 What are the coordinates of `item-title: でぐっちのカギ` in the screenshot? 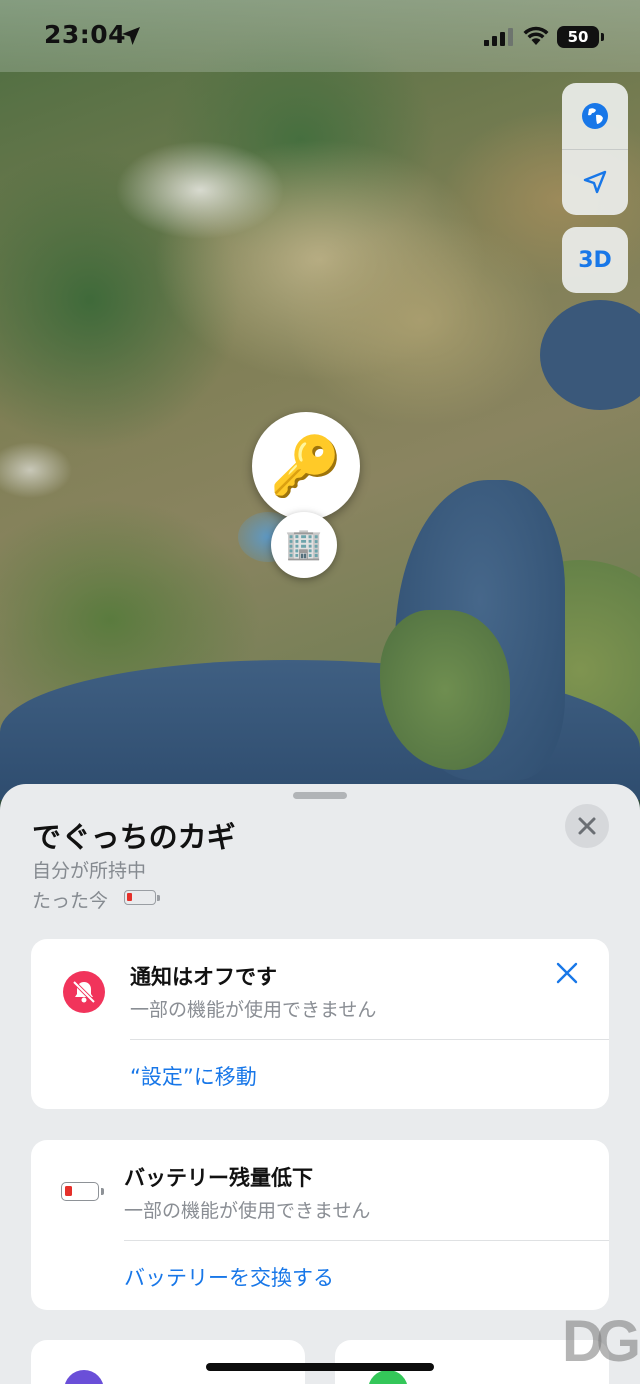 It's located at (134, 837).